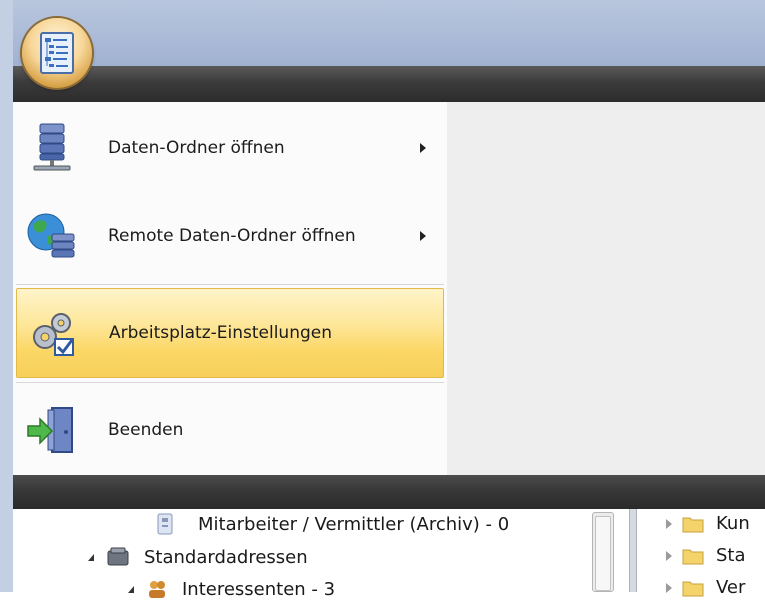 The width and height of the screenshot is (765, 600). Describe the element at coordinates (633, 550) in the screenshot. I see `pane-splitter` at that location.